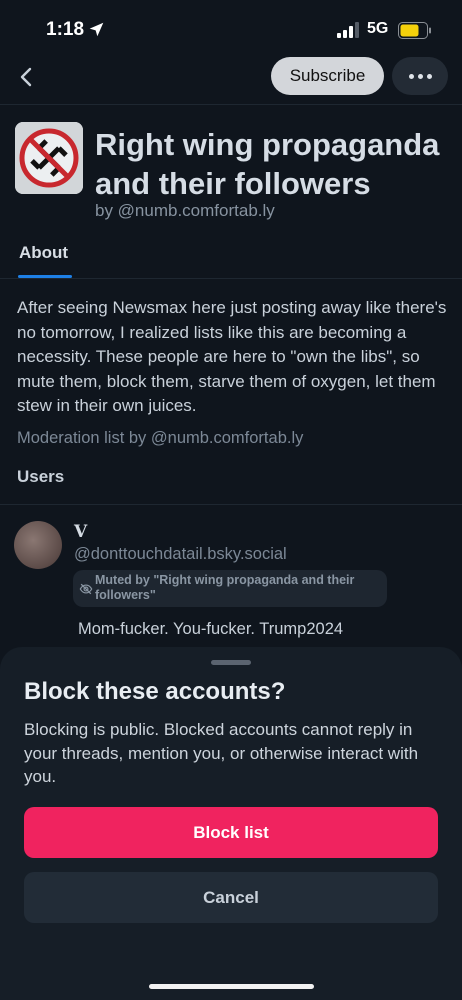 The width and height of the screenshot is (462, 1000). I want to click on ellipsis-icon, so click(420, 76).